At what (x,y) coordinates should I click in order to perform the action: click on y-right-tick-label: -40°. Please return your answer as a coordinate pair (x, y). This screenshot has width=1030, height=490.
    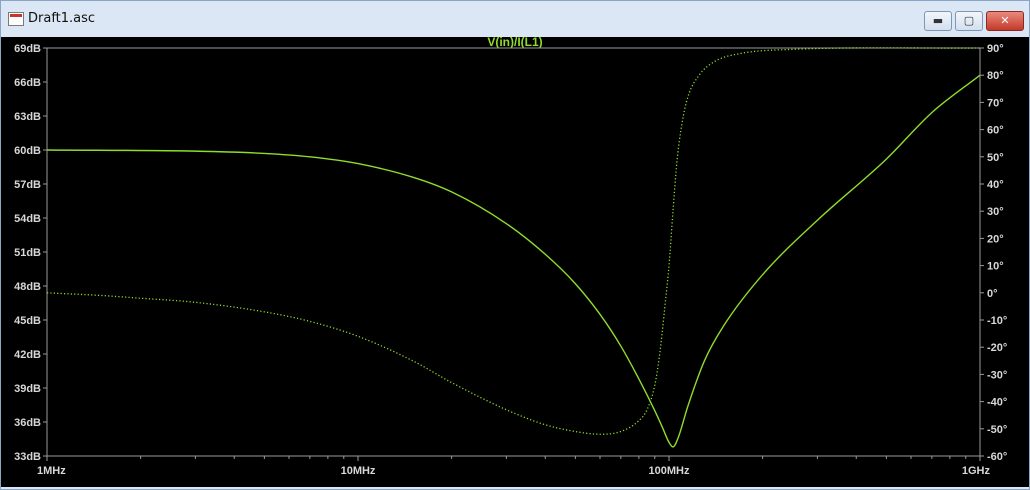
    Looking at the image, I should click on (997, 403).